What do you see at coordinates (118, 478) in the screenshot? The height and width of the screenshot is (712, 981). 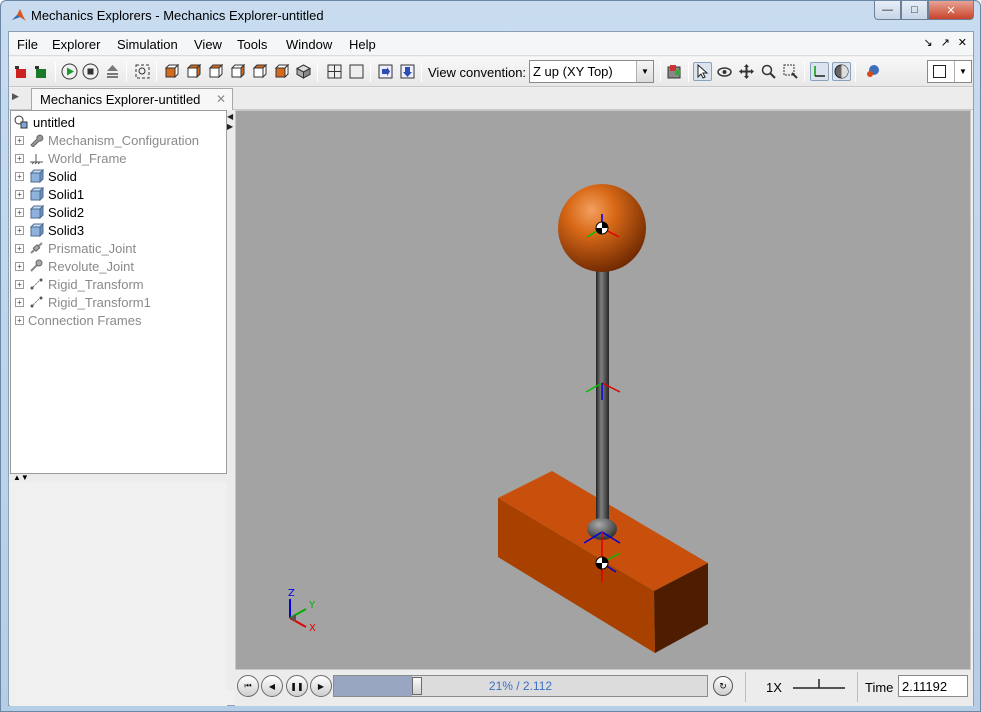 I see `horizontal-splitter: ▲▼` at bounding box center [118, 478].